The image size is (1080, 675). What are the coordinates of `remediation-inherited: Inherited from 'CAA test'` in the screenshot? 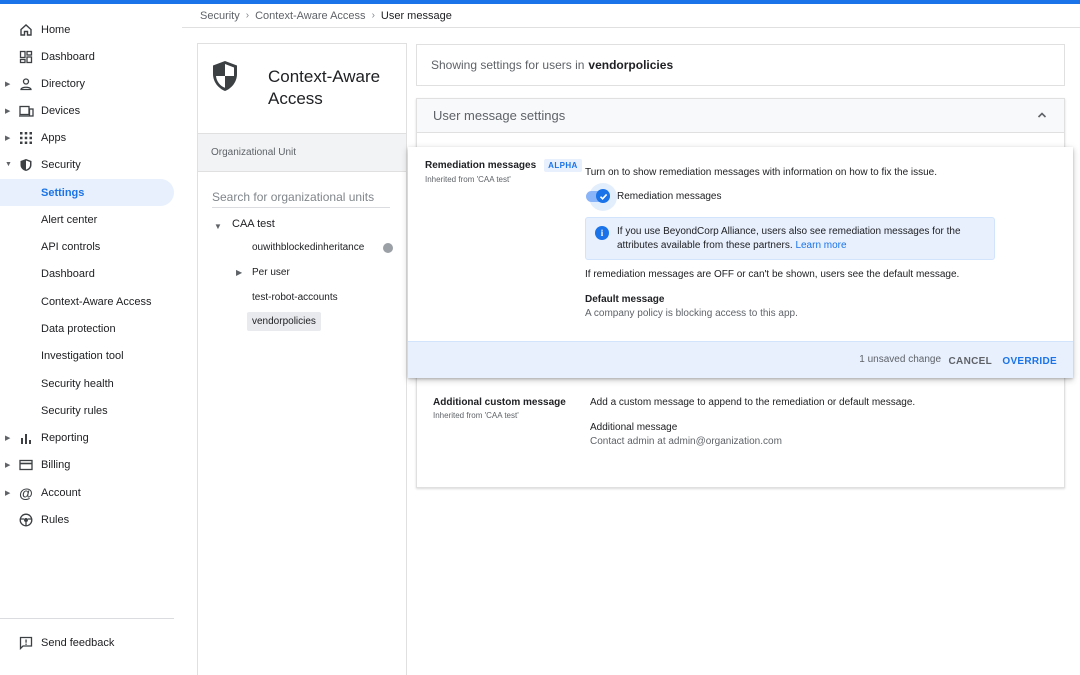 It's located at (468, 179).